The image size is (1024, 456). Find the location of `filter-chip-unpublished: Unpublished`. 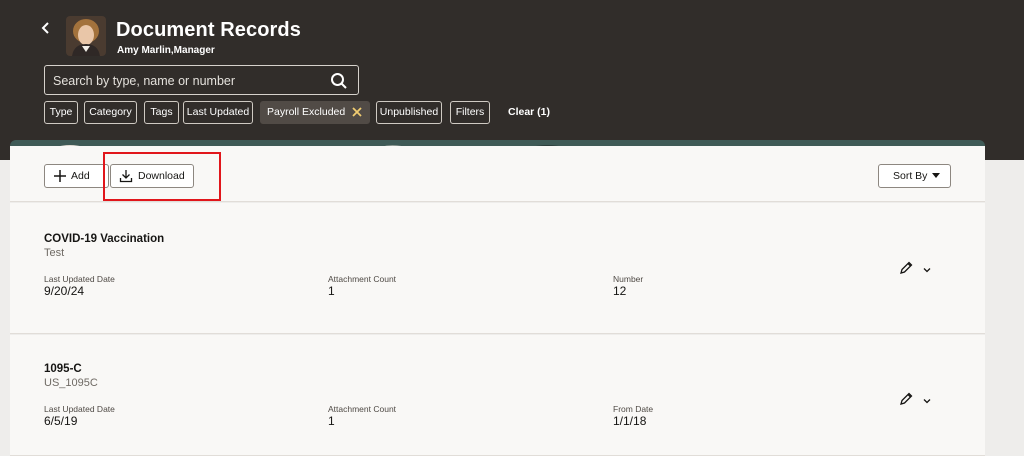

filter-chip-unpublished: Unpublished is located at coordinates (409, 112).